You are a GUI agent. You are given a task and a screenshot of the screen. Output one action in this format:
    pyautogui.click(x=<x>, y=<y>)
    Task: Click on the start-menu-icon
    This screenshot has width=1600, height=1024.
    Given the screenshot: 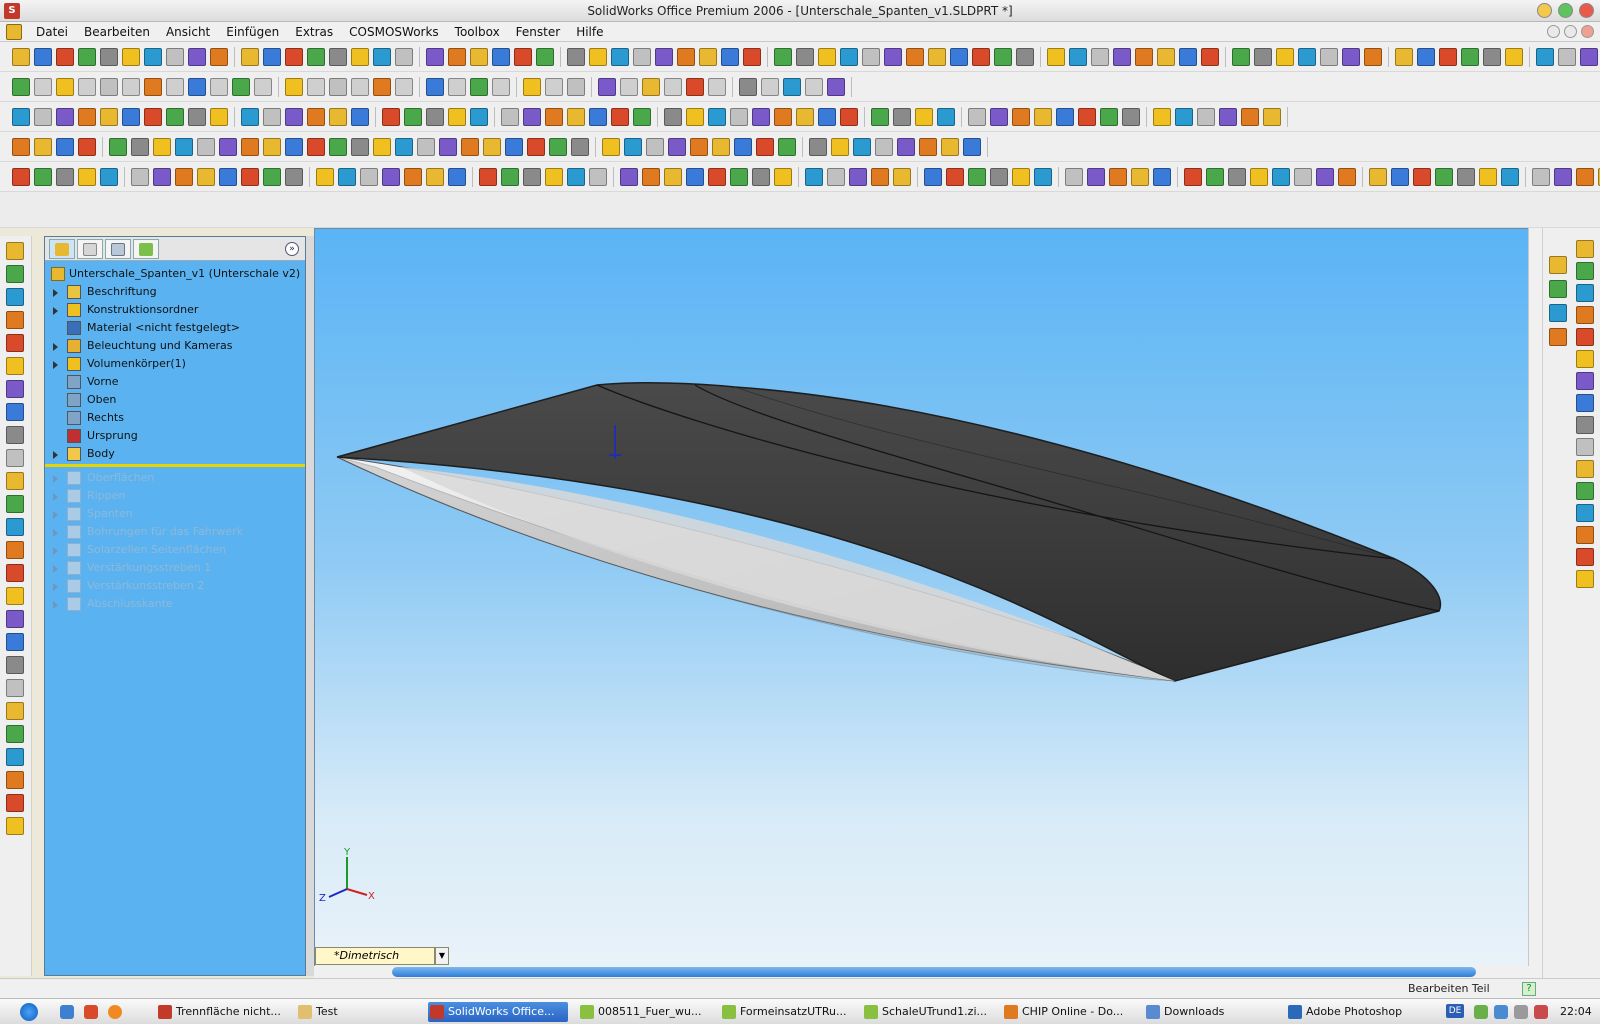 What is the action you would take?
    pyautogui.click(x=29, y=1012)
    